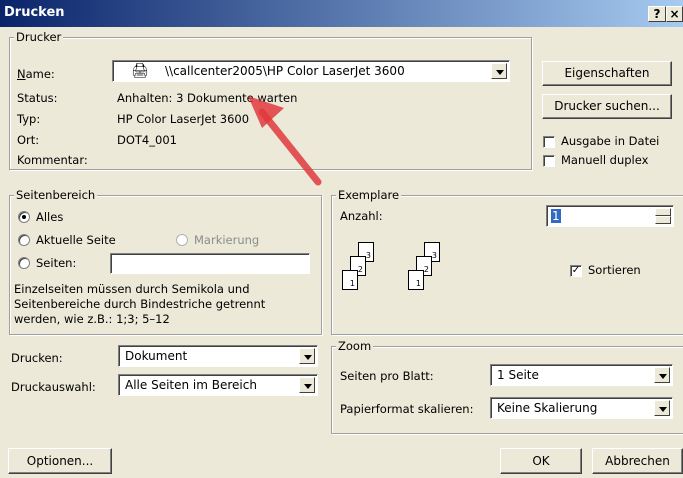 This screenshot has height=478, width=683. What do you see at coordinates (663, 220) in the screenshot?
I see `spin-down-icon` at bounding box center [663, 220].